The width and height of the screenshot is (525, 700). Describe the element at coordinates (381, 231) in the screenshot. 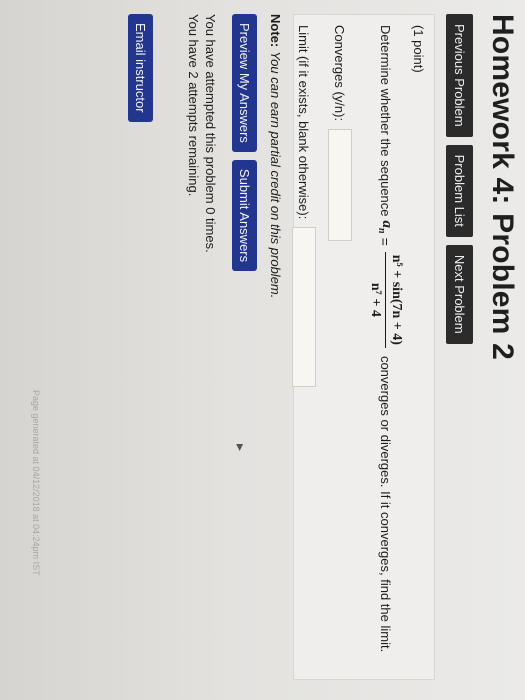

I see `sequence-subscript: n` at that location.